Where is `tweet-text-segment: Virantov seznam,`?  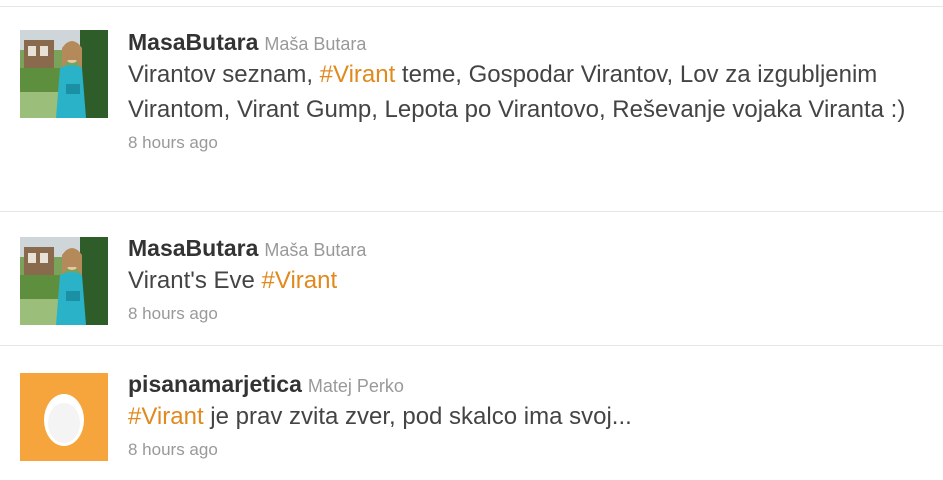
tweet-text-segment: Virantov seznam, is located at coordinates (224, 74).